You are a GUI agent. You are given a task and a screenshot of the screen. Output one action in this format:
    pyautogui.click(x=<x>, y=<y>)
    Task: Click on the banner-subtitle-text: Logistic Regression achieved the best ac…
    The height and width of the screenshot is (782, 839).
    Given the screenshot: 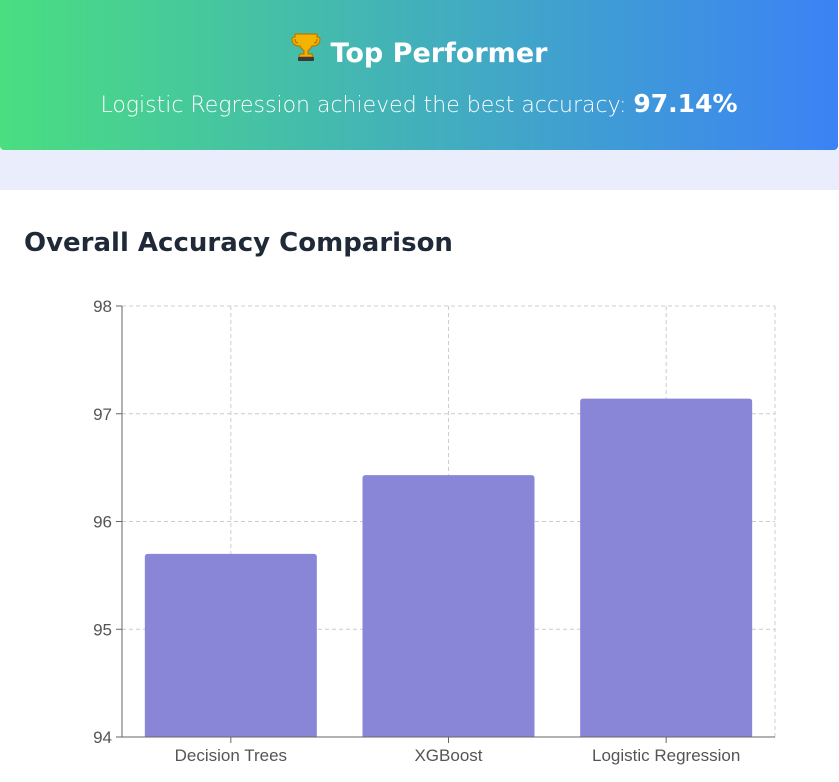 What is the action you would take?
    pyautogui.click(x=367, y=105)
    